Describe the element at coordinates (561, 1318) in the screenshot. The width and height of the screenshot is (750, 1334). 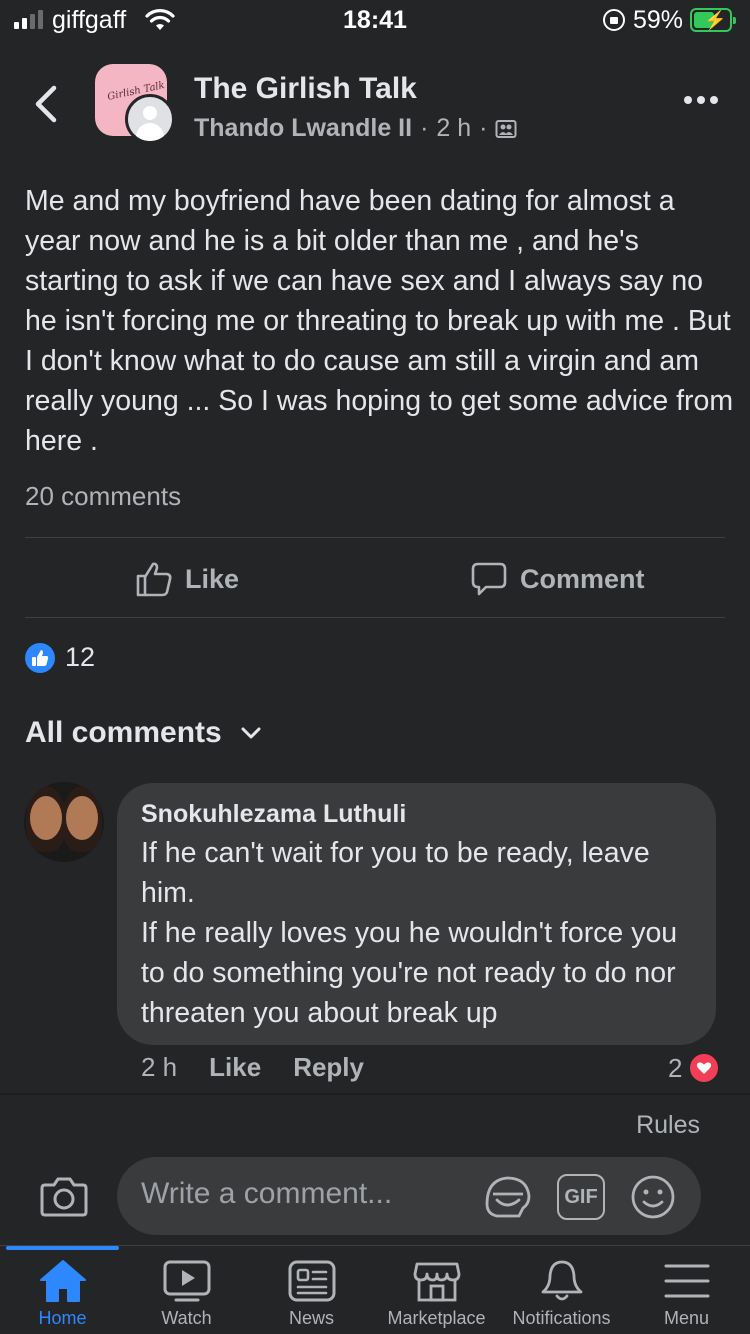
I see `tab-label: Notifications` at that location.